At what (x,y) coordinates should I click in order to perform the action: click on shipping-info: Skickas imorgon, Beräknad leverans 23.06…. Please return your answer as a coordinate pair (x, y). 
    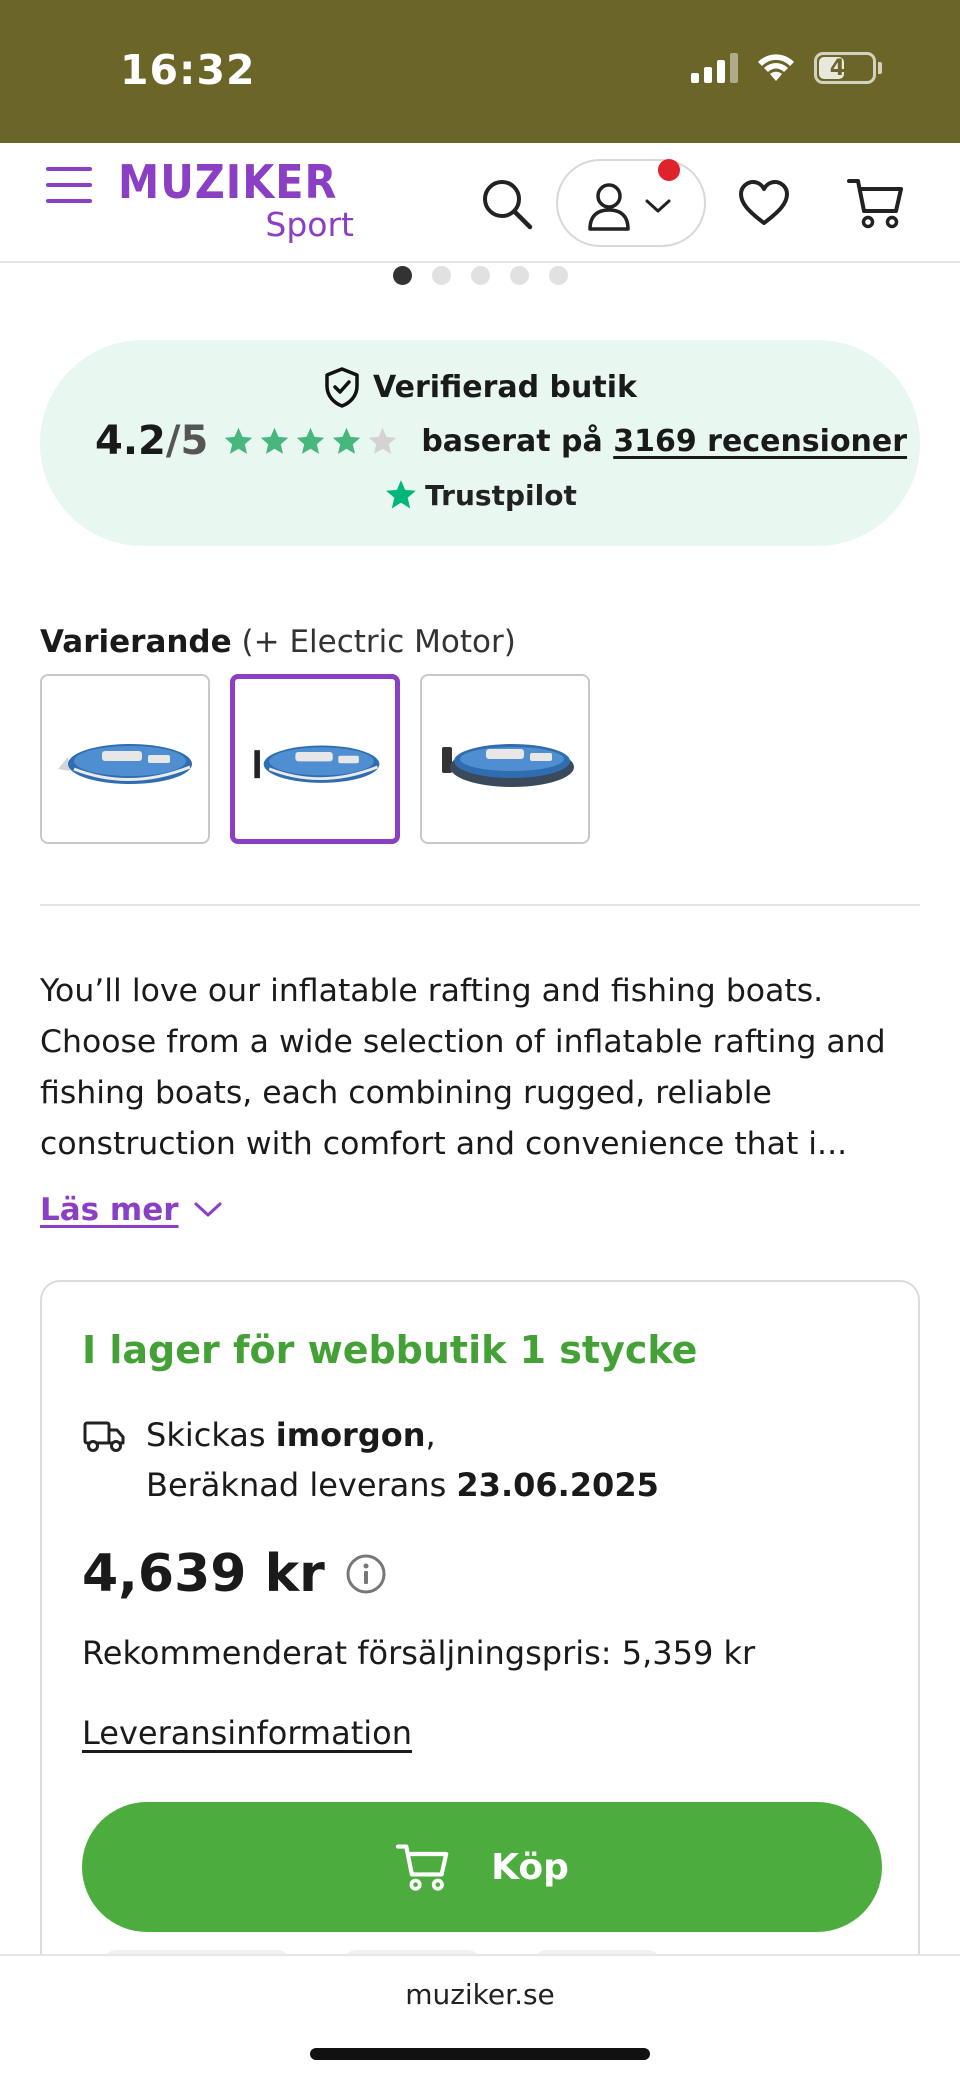
    Looking at the image, I should click on (370, 1460).